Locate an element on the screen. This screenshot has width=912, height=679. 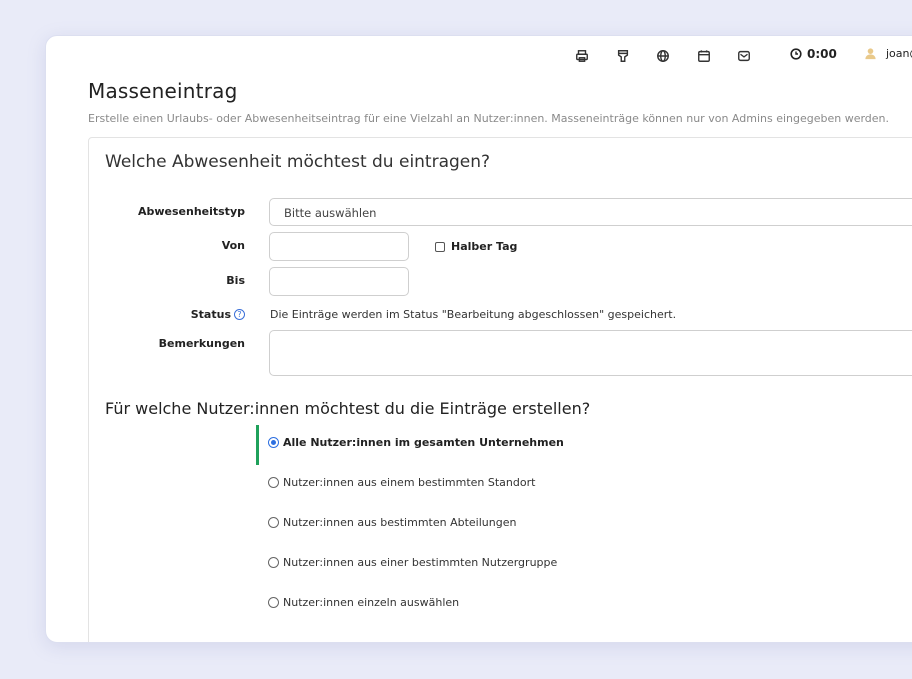
radio-departments: Nutzer:innen aus bestimmten Abteilungen is located at coordinates (392, 522).